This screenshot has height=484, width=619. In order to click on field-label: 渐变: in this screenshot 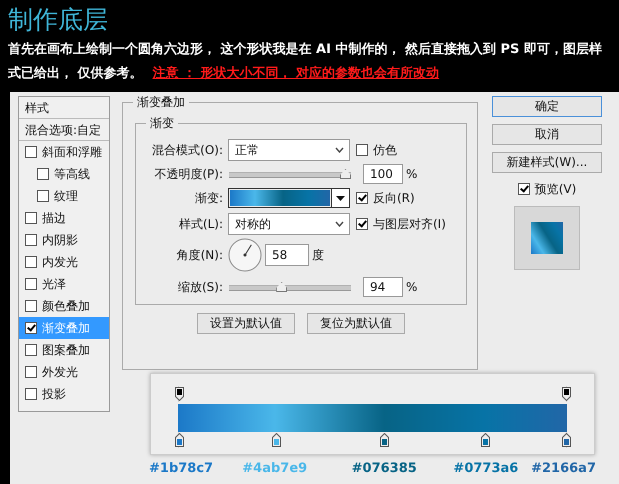, I will do `click(209, 198)`.